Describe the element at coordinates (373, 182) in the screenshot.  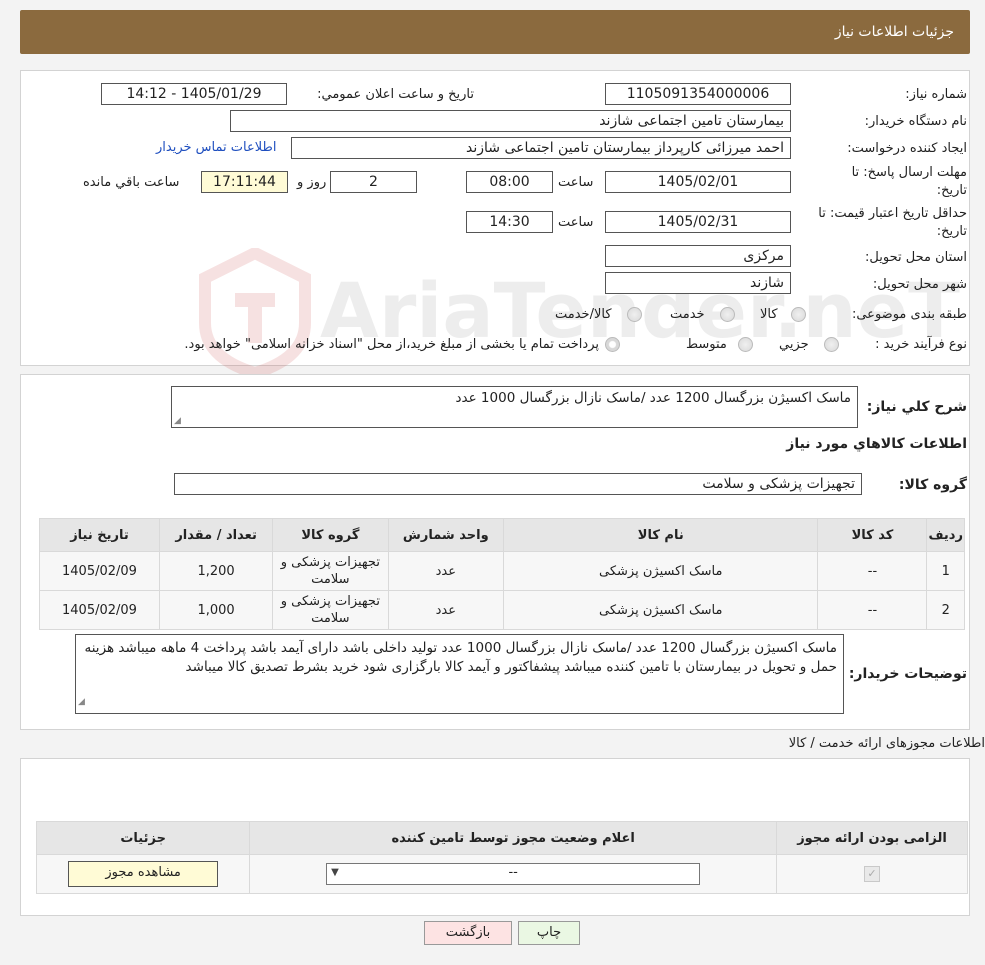
I see `days-field: 2` at that location.